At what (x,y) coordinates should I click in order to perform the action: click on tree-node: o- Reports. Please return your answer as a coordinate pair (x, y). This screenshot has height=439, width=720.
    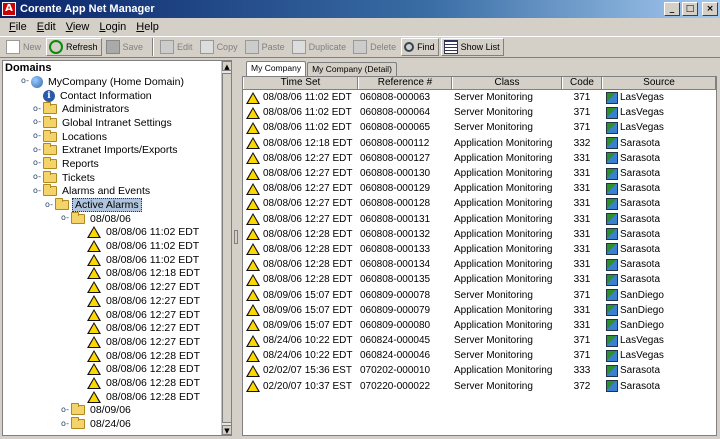
    Looking at the image, I should click on (117, 163).